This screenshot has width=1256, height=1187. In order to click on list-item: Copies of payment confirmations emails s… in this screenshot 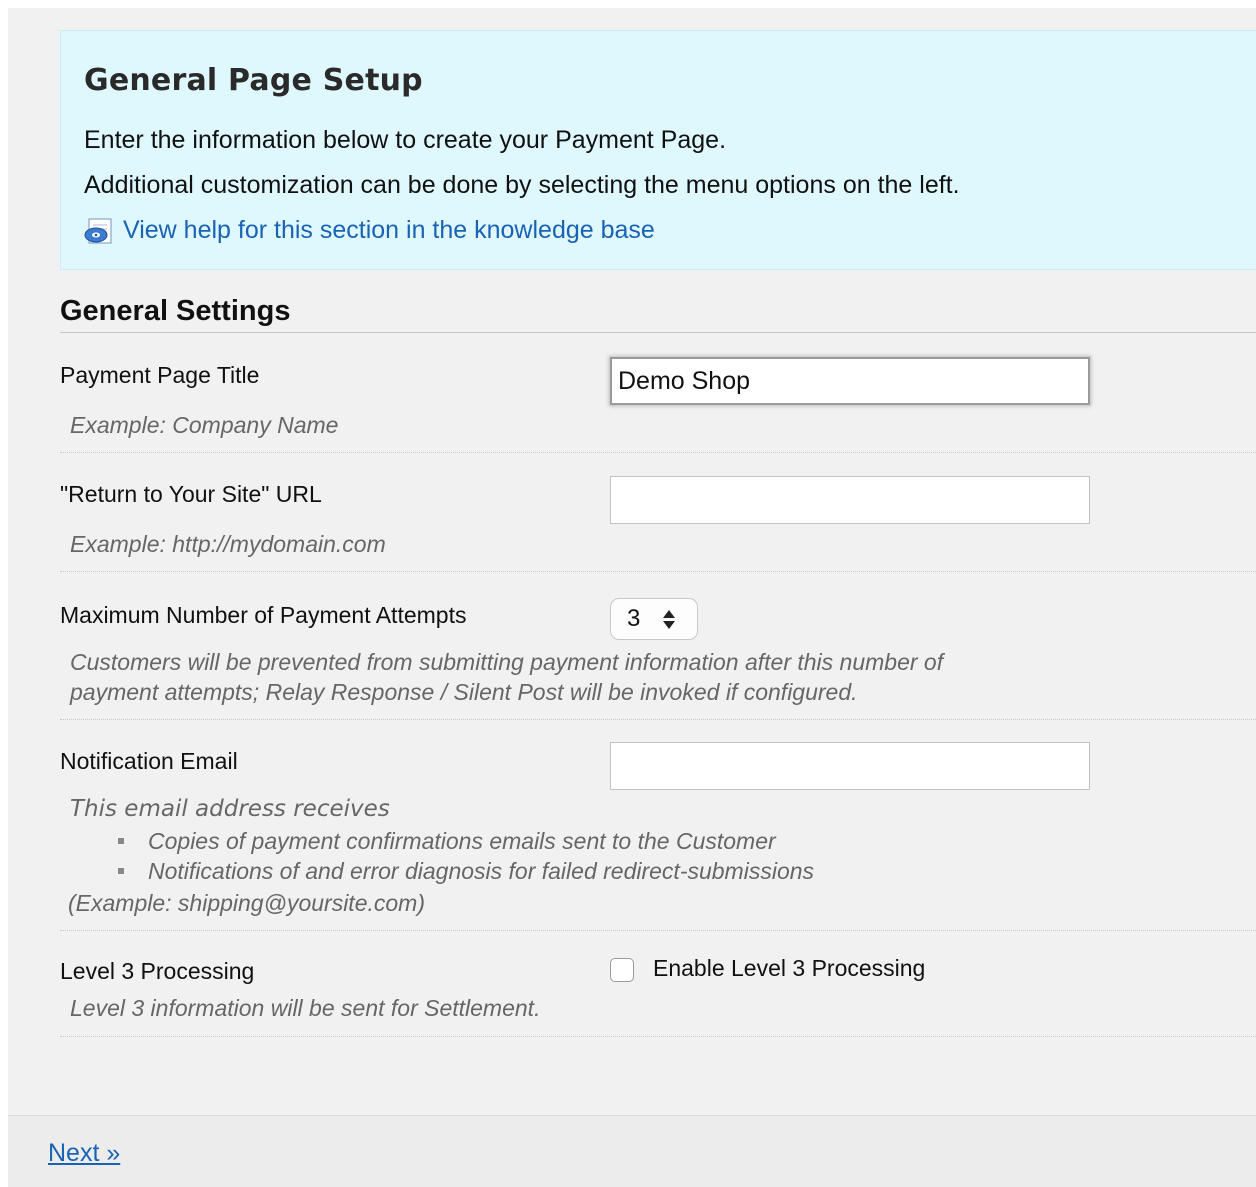, I will do `click(466, 841)`.